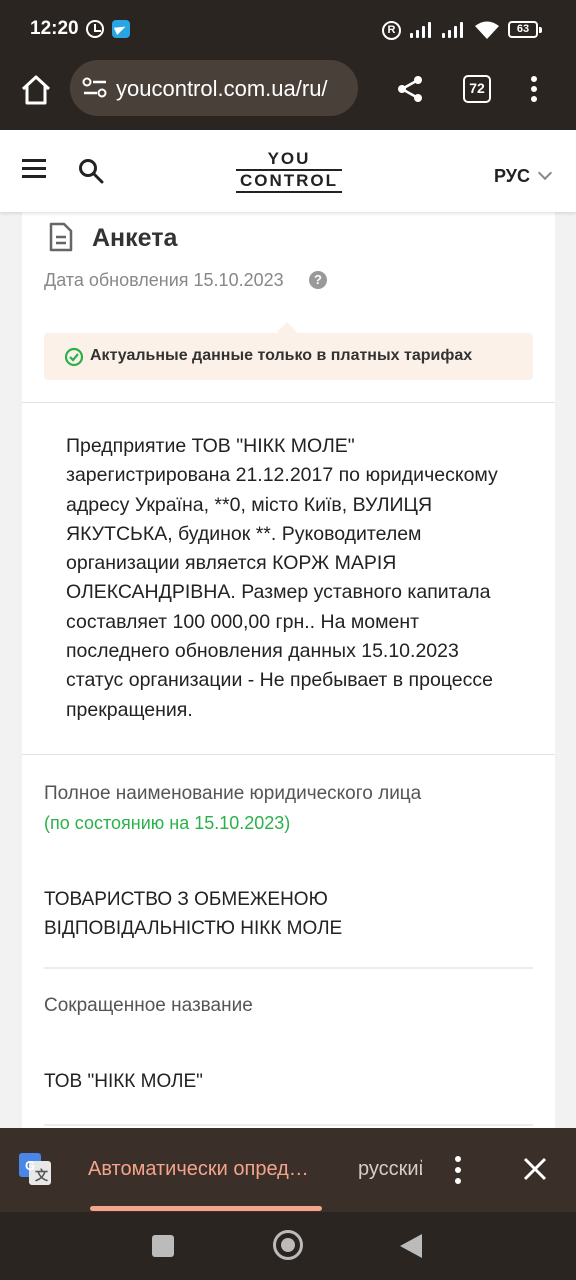 The width and height of the screenshot is (576, 1280). What do you see at coordinates (95, 29) in the screenshot?
I see `alarm-icon` at bounding box center [95, 29].